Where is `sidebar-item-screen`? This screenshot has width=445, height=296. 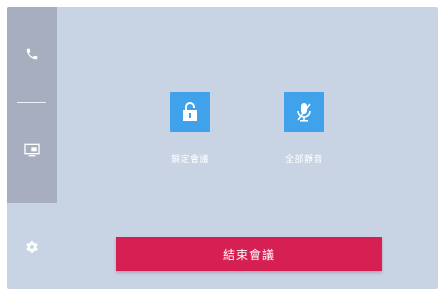 sidebar-item-screen is located at coordinates (32, 150).